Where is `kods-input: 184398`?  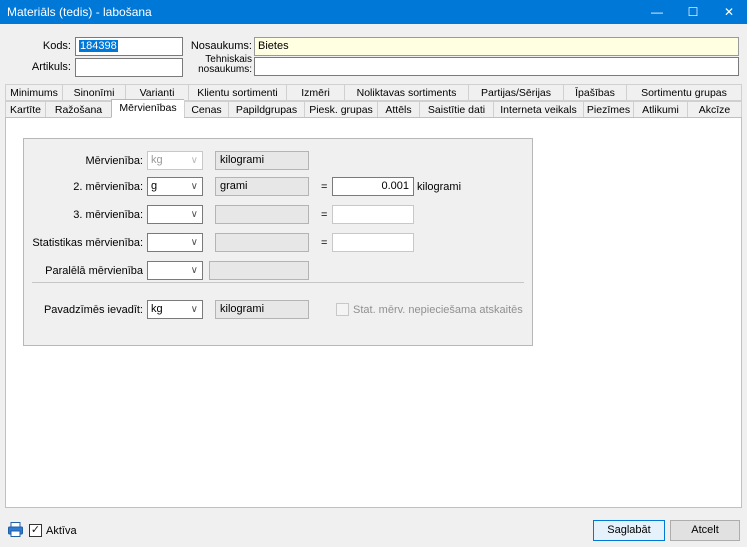
kods-input: 184398 is located at coordinates (129, 46).